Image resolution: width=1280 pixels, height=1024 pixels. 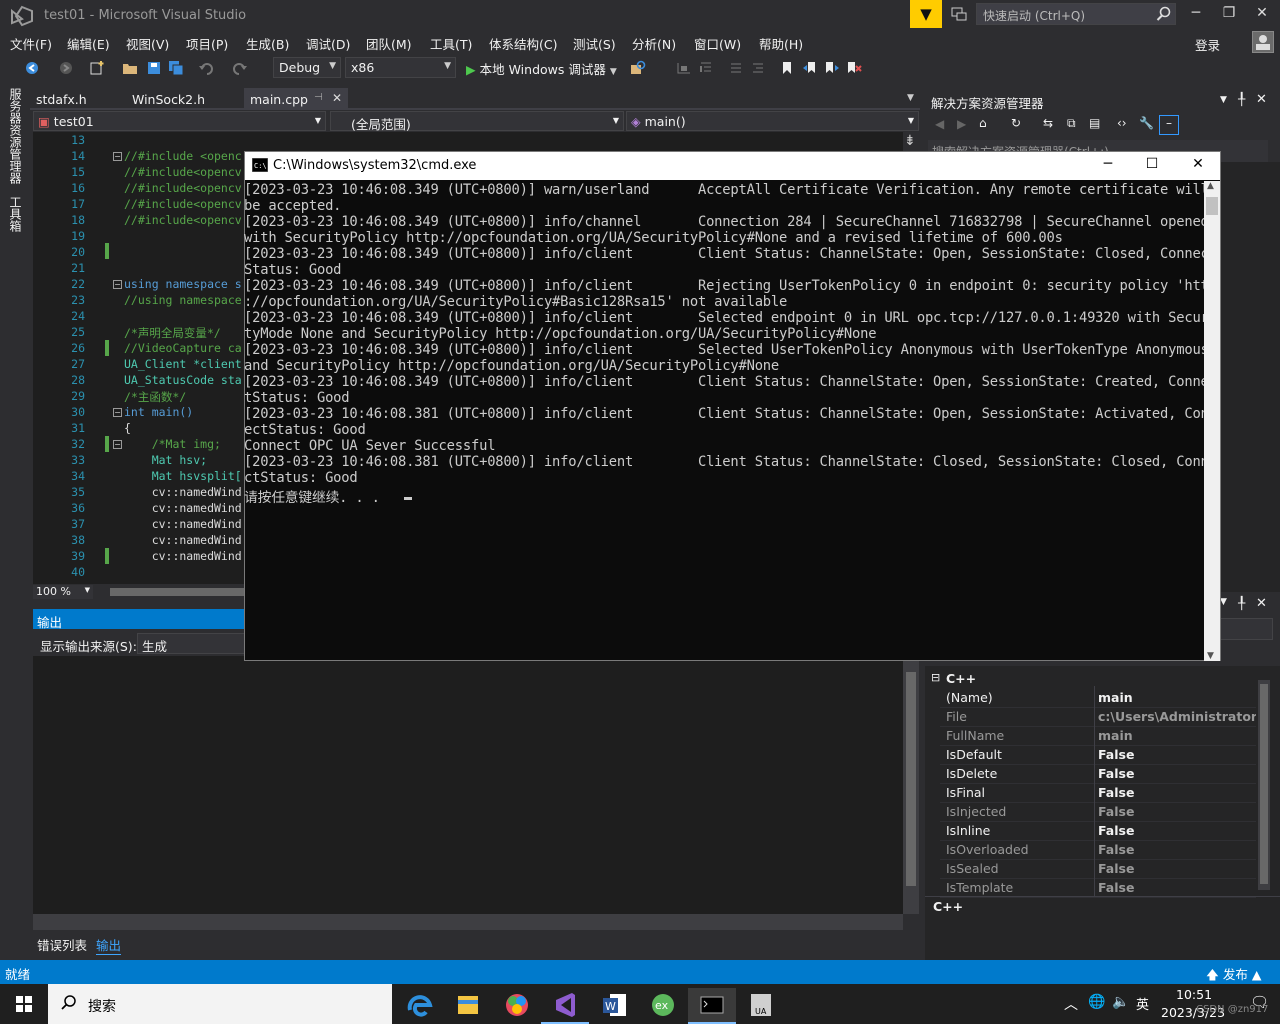 I want to click on menu-window: 窗口(W), so click(x=717, y=43).